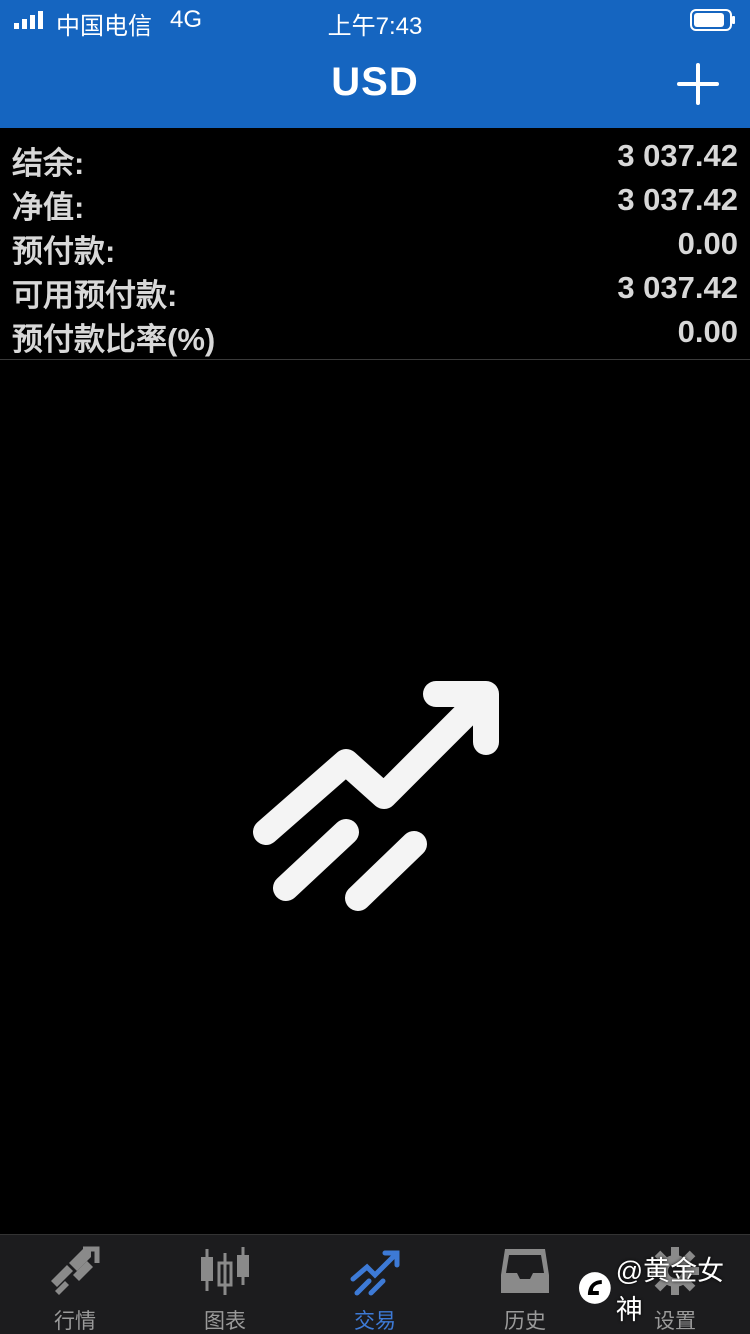  I want to click on margin-level-label: 预付款比率(%), so click(114, 339).